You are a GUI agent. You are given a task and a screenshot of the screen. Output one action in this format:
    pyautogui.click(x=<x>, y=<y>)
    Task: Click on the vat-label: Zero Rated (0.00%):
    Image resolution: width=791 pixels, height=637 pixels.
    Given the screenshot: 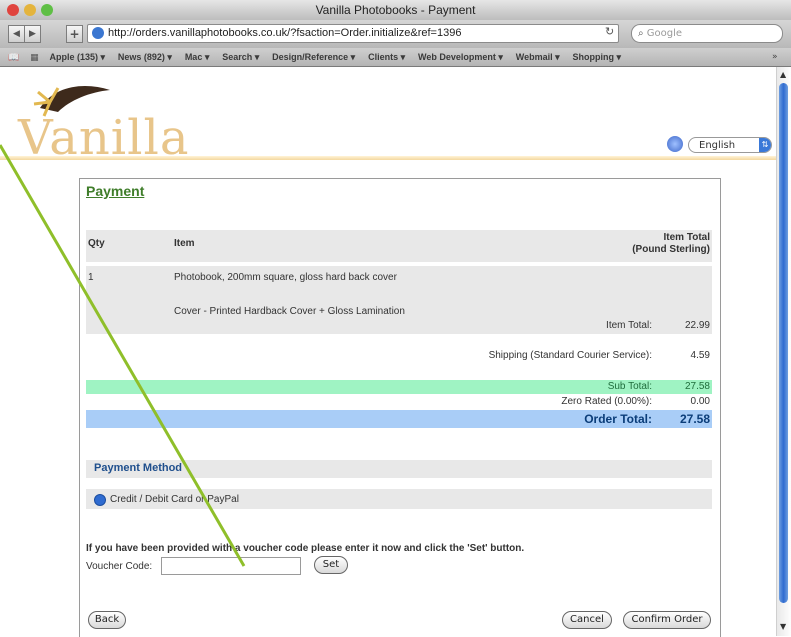 What is the action you would take?
    pyautogui.click(x=606, y=401)
    